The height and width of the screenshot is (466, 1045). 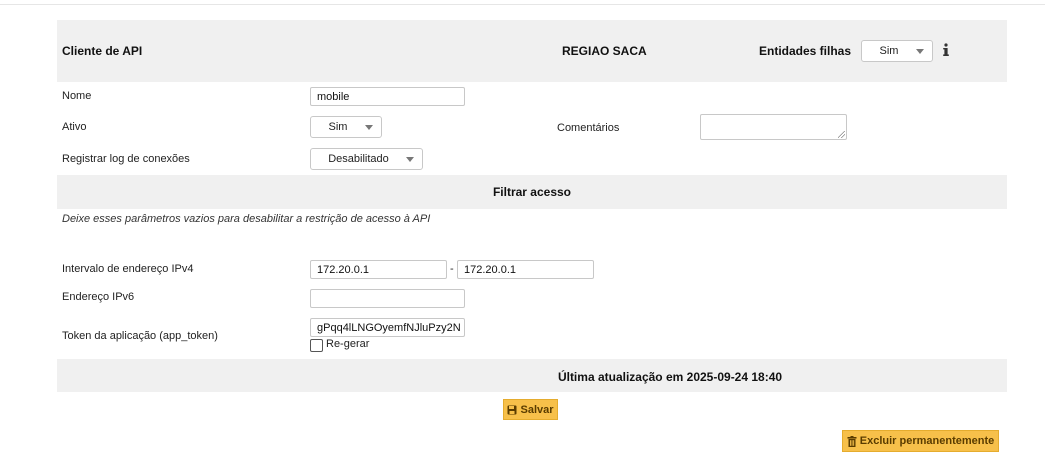 I want to click on ipv4-label: Intervalo de endereço IPv4, so click(x=128, y=269).